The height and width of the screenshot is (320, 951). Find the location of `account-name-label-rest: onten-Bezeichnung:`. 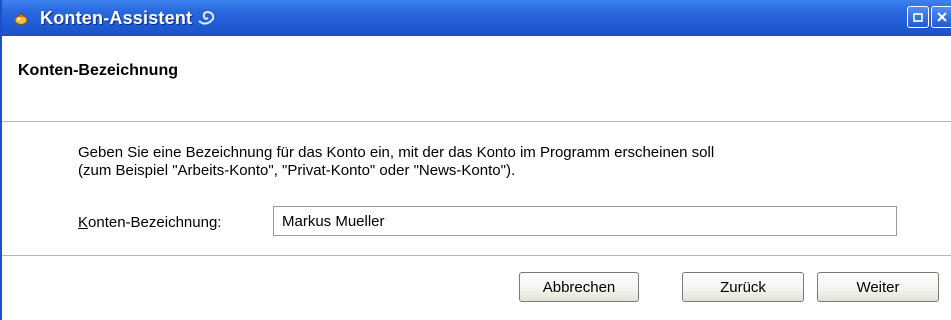

account-name-label-rest: onten-Bezeichnung: is located at coordinates (155, 222).